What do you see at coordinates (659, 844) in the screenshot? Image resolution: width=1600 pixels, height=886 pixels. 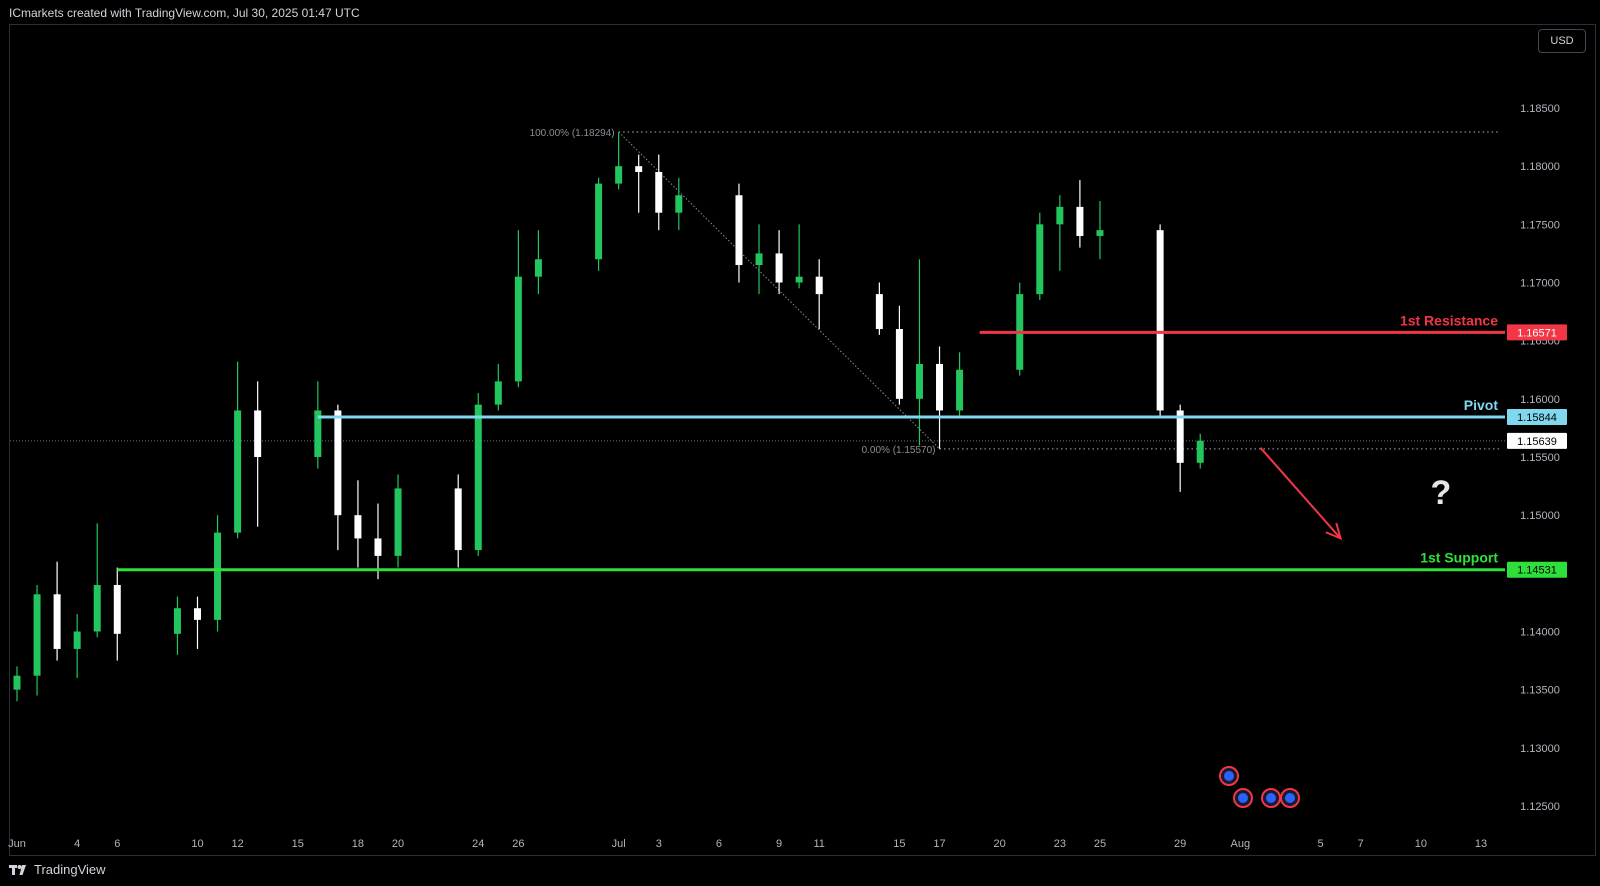 I see `x-axis-tick-label: 3` at bounding box center [659, 844].